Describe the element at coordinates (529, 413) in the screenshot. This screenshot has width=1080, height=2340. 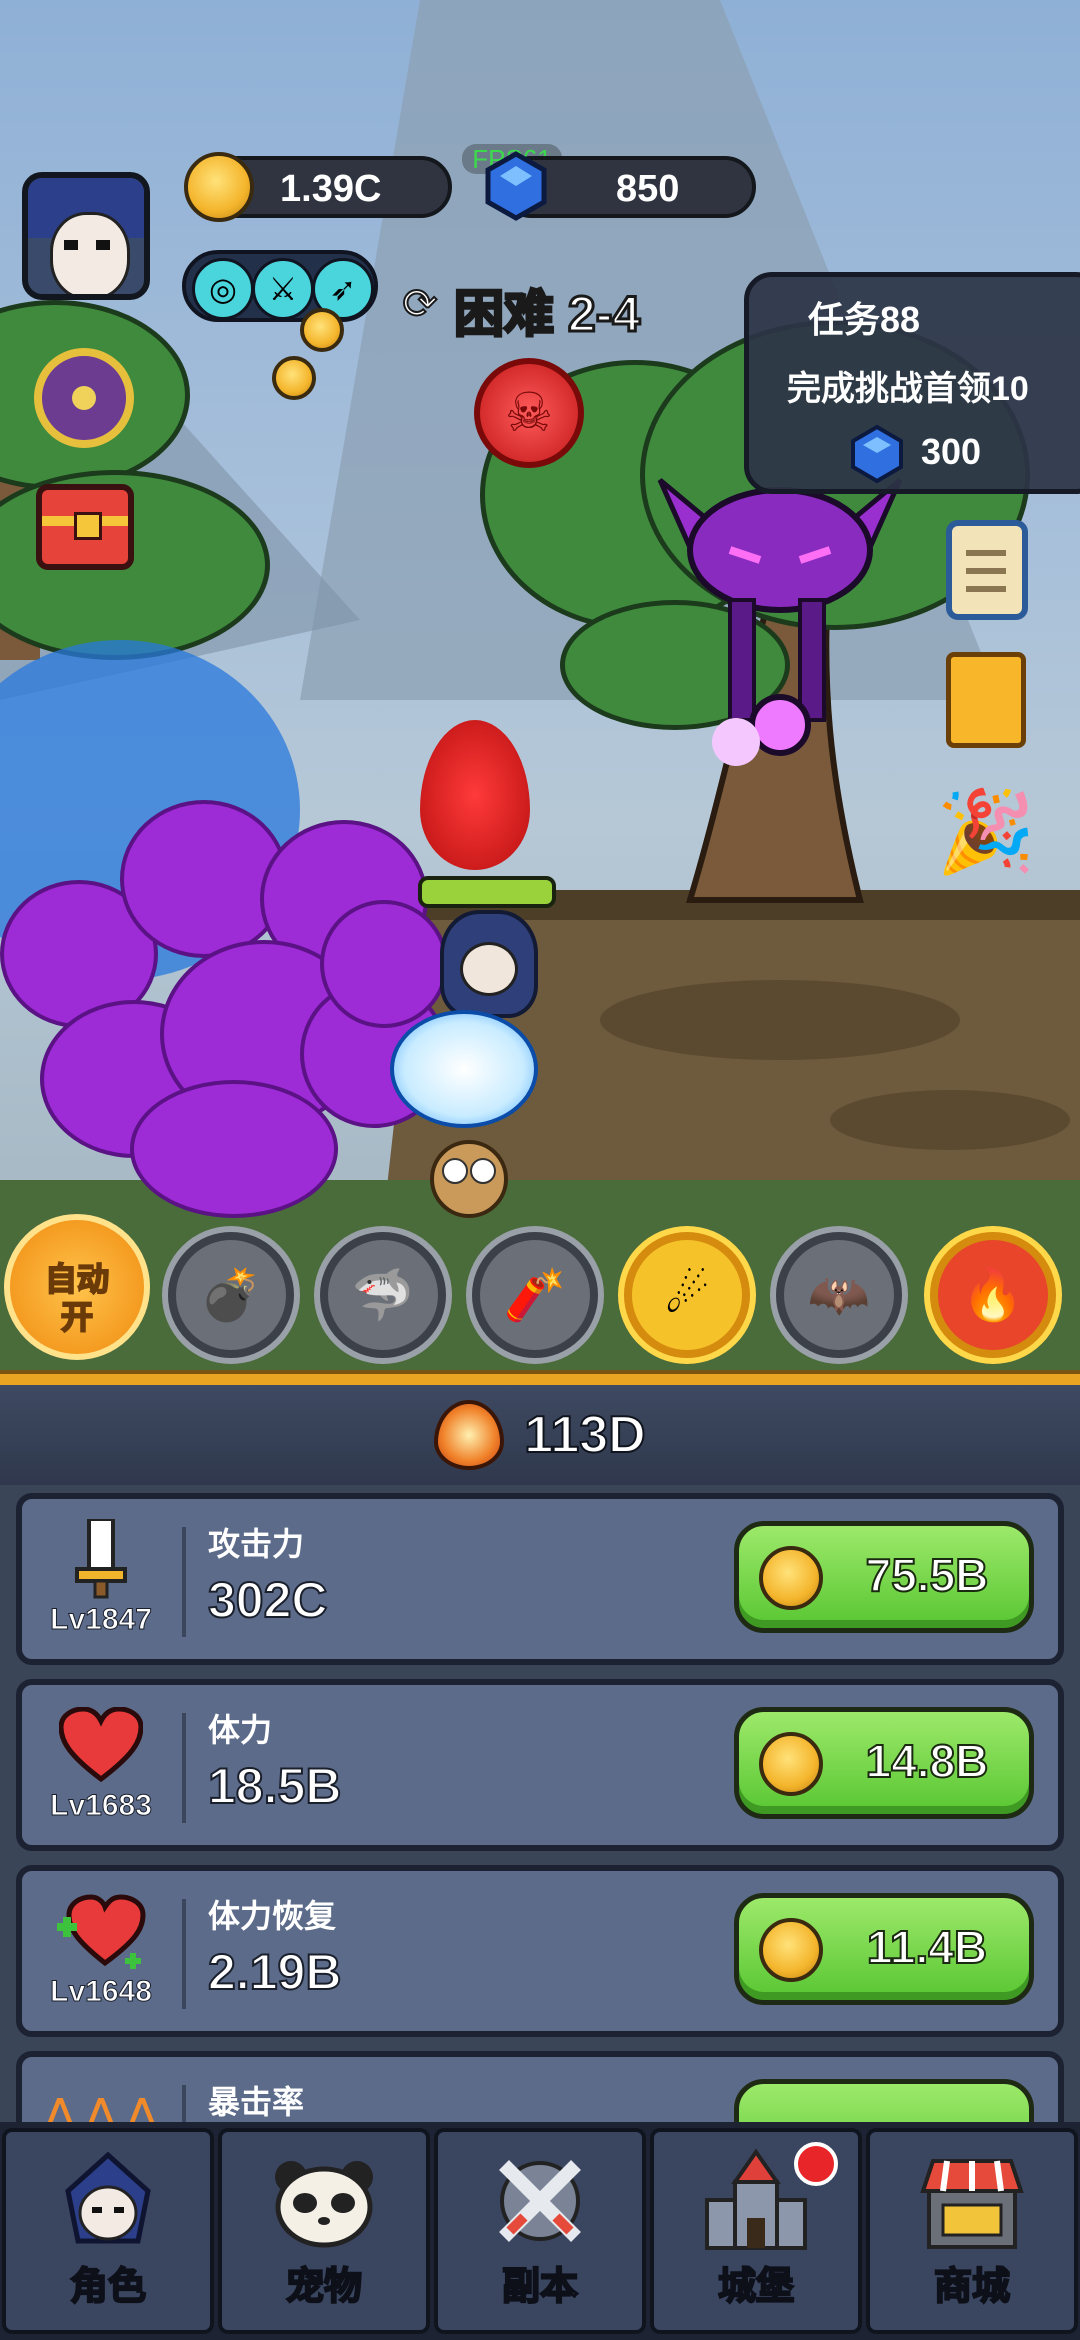
I see `boss-summon-button: ☠` at that location.